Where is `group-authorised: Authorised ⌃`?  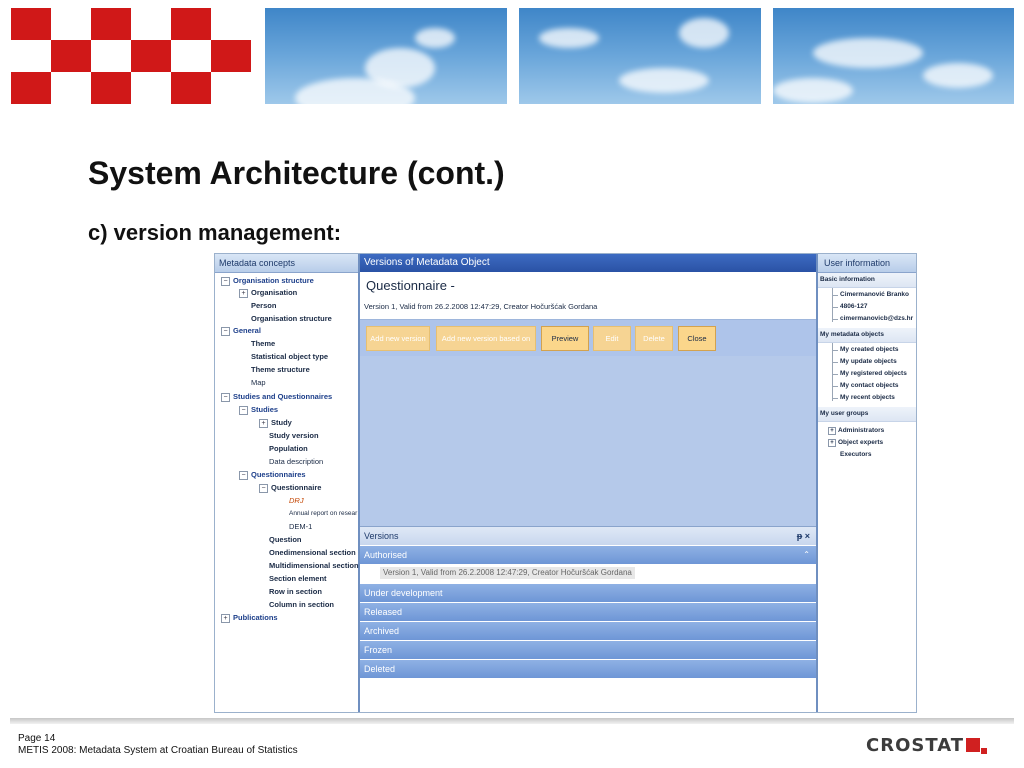 group-authorised: Authorised ⌃ is located at coordinates (588, 554).